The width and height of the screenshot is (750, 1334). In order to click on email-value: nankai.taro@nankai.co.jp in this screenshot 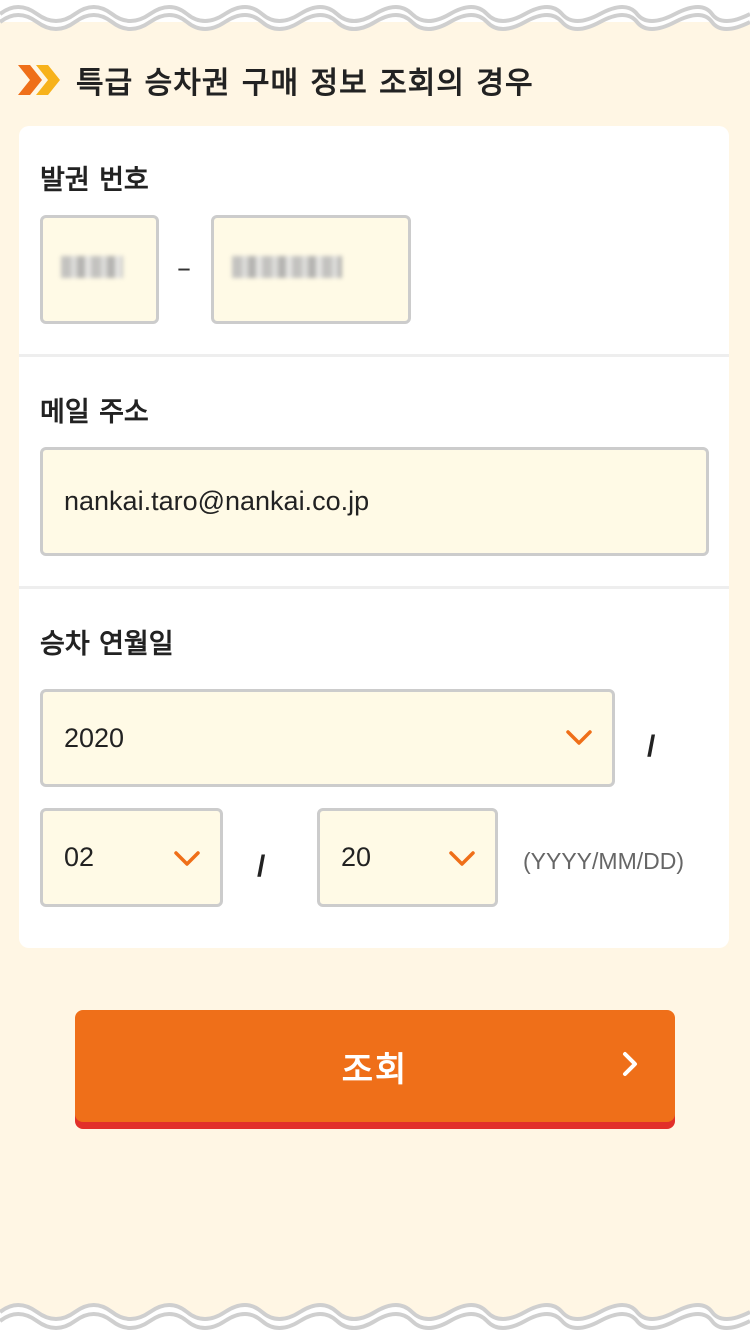, I will do `click(217, 501)`.